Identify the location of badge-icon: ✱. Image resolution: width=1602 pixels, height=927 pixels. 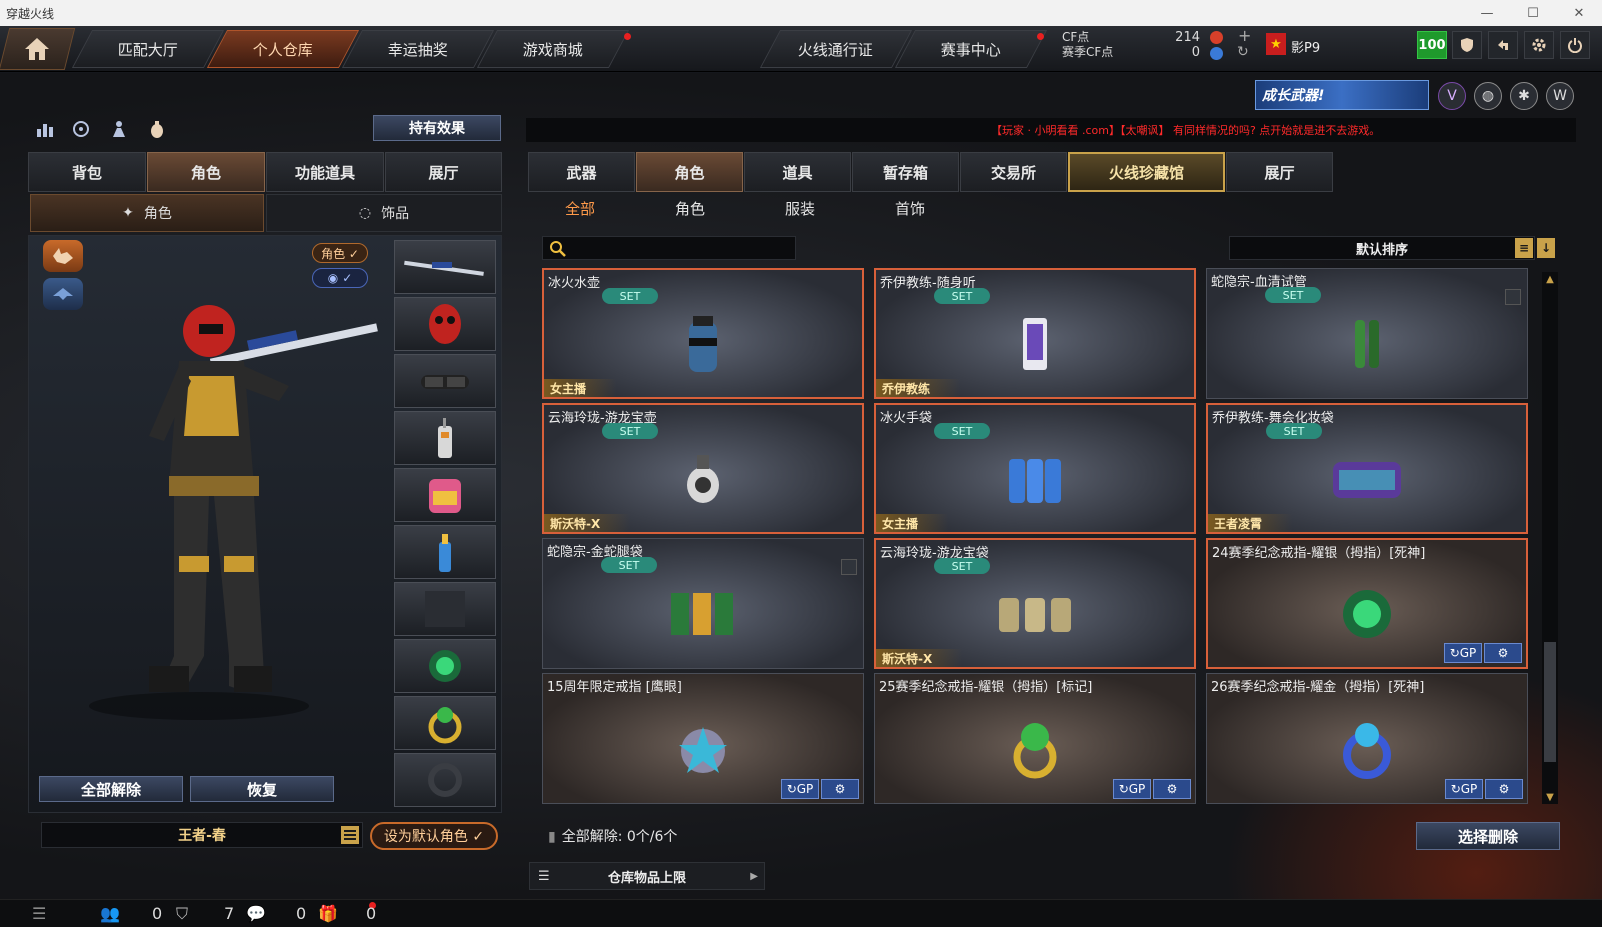
(1524, 96).